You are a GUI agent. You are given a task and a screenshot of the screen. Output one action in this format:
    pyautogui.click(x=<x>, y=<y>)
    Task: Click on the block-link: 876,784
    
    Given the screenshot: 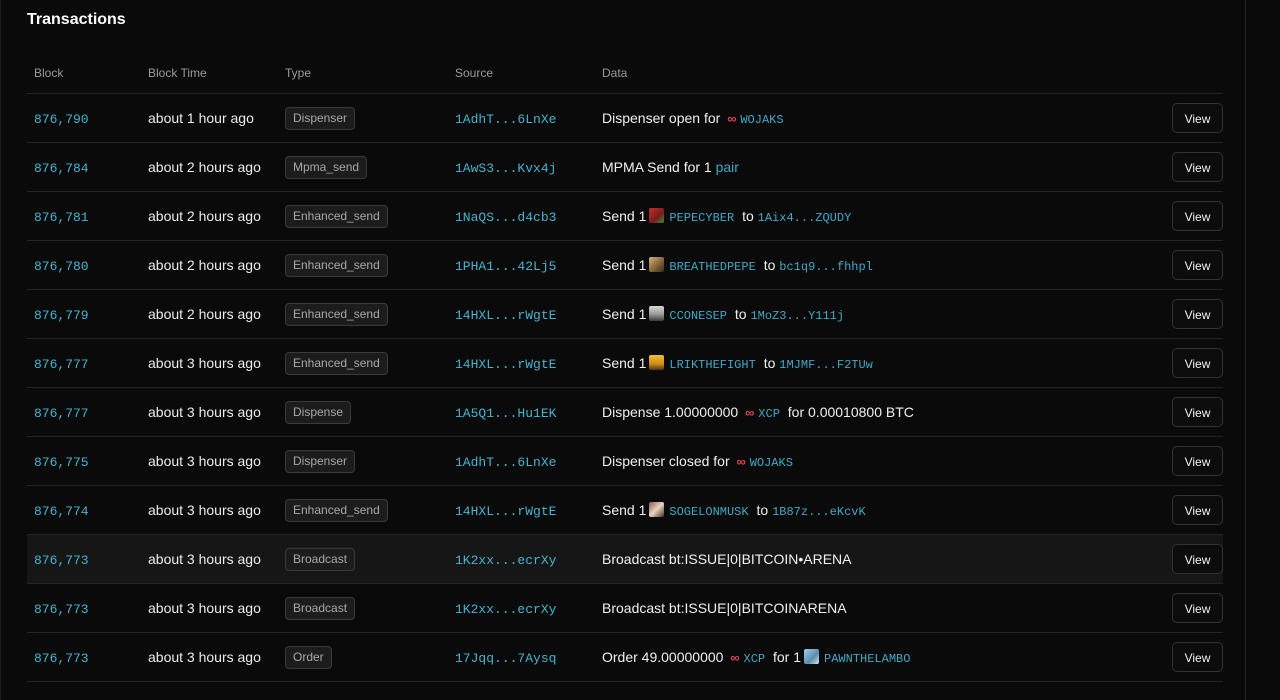 What is the action you would take?
    pyautogui.click(x=61, y=168)
    